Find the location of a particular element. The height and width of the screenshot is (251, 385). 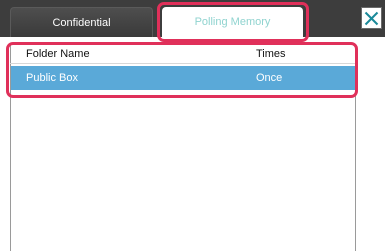

tab-confidential: Confidential is located at coordinates (81, 22).